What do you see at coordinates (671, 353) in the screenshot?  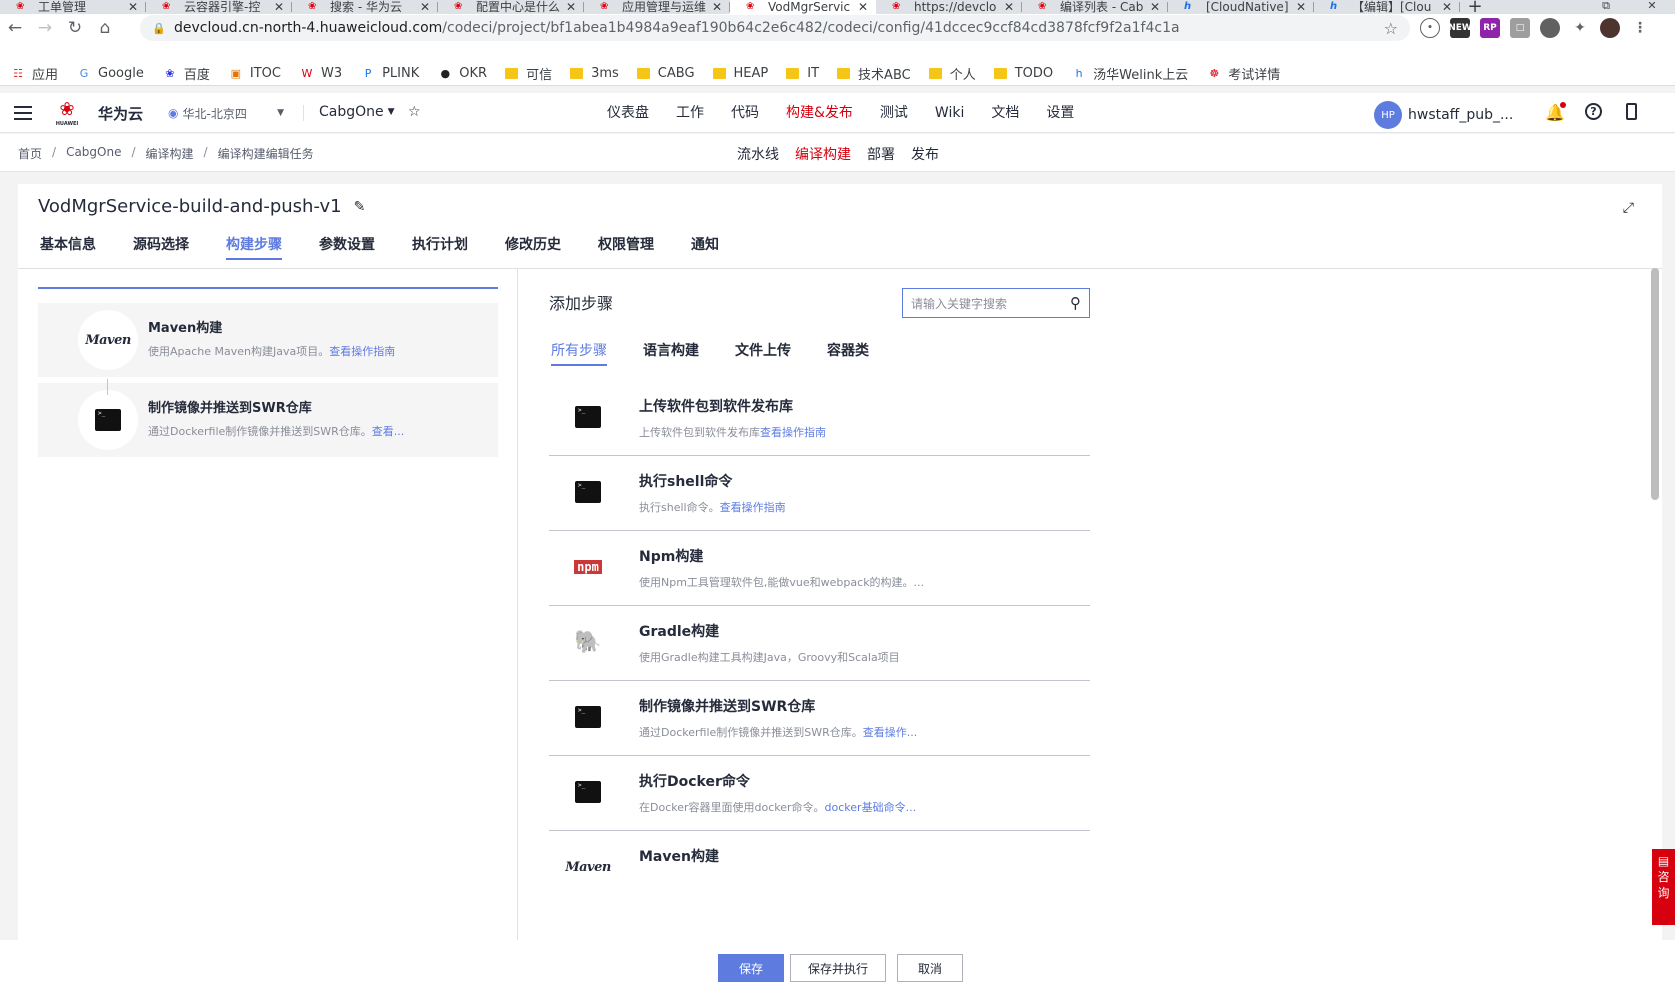 I see `step-category-tab: 语言构建` at bounding box center [671, 353].